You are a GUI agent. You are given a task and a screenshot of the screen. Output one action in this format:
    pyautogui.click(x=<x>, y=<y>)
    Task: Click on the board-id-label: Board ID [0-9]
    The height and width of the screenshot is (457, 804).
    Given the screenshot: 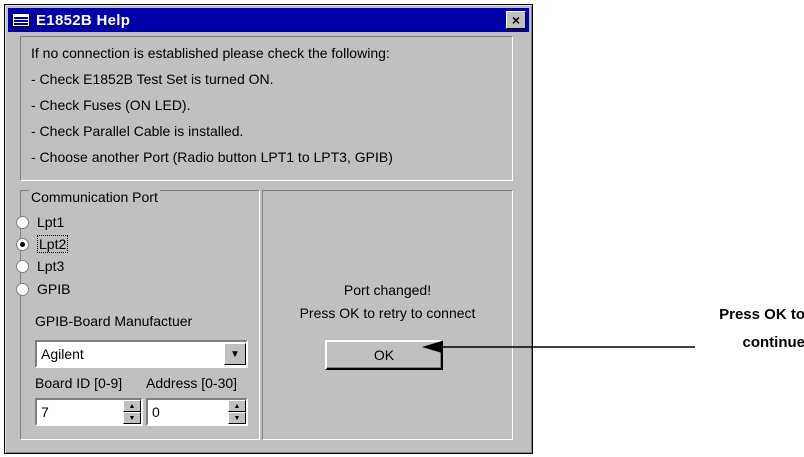 What is the action you would take?
    pyautogui.click(x=79, y=383)
    